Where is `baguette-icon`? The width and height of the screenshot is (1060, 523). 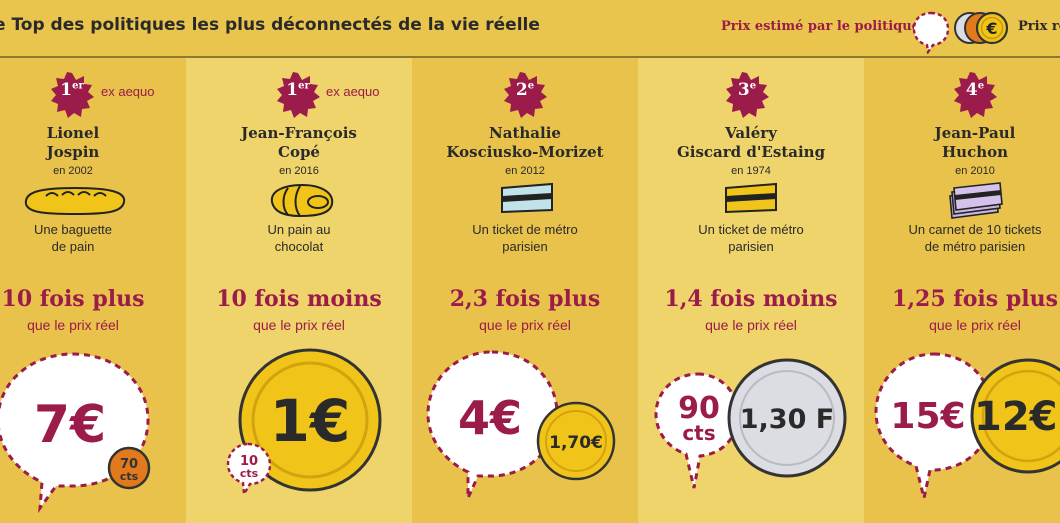 baguette-icon is located at coordinates (75, 201).